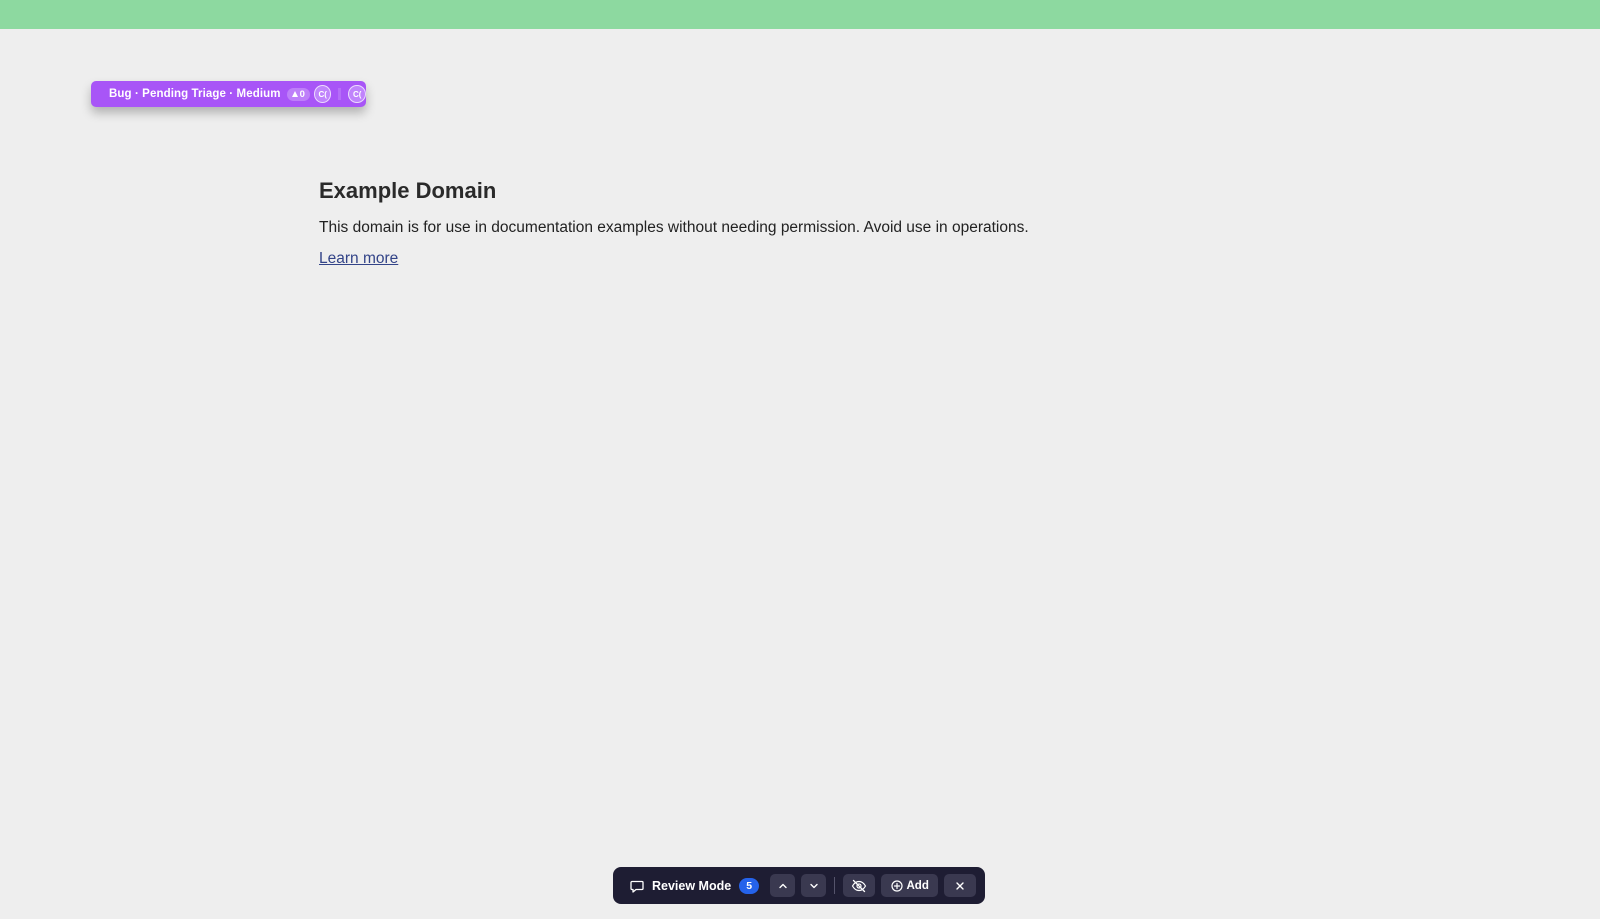  What do you see at coordinates (749, 885) in the screenshot?
I see `comment-count-badge: 5` at bounding box center [749, 885].